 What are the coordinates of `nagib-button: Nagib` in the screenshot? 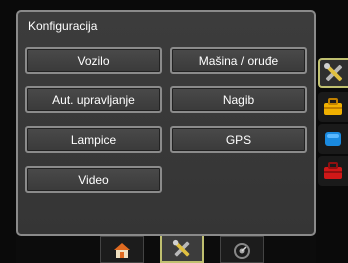 It's located at (238, 99).